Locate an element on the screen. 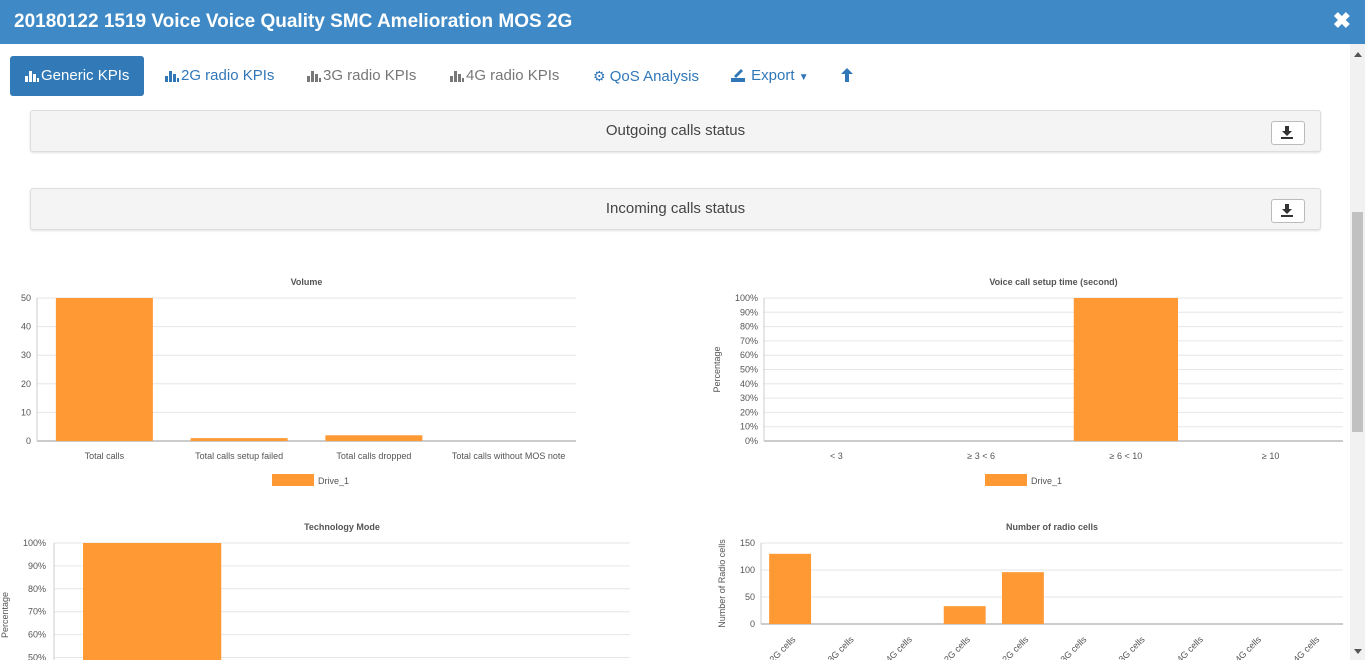  x-tick-label: ≥ 6 < 10 is located at coordinates (1126, 456).